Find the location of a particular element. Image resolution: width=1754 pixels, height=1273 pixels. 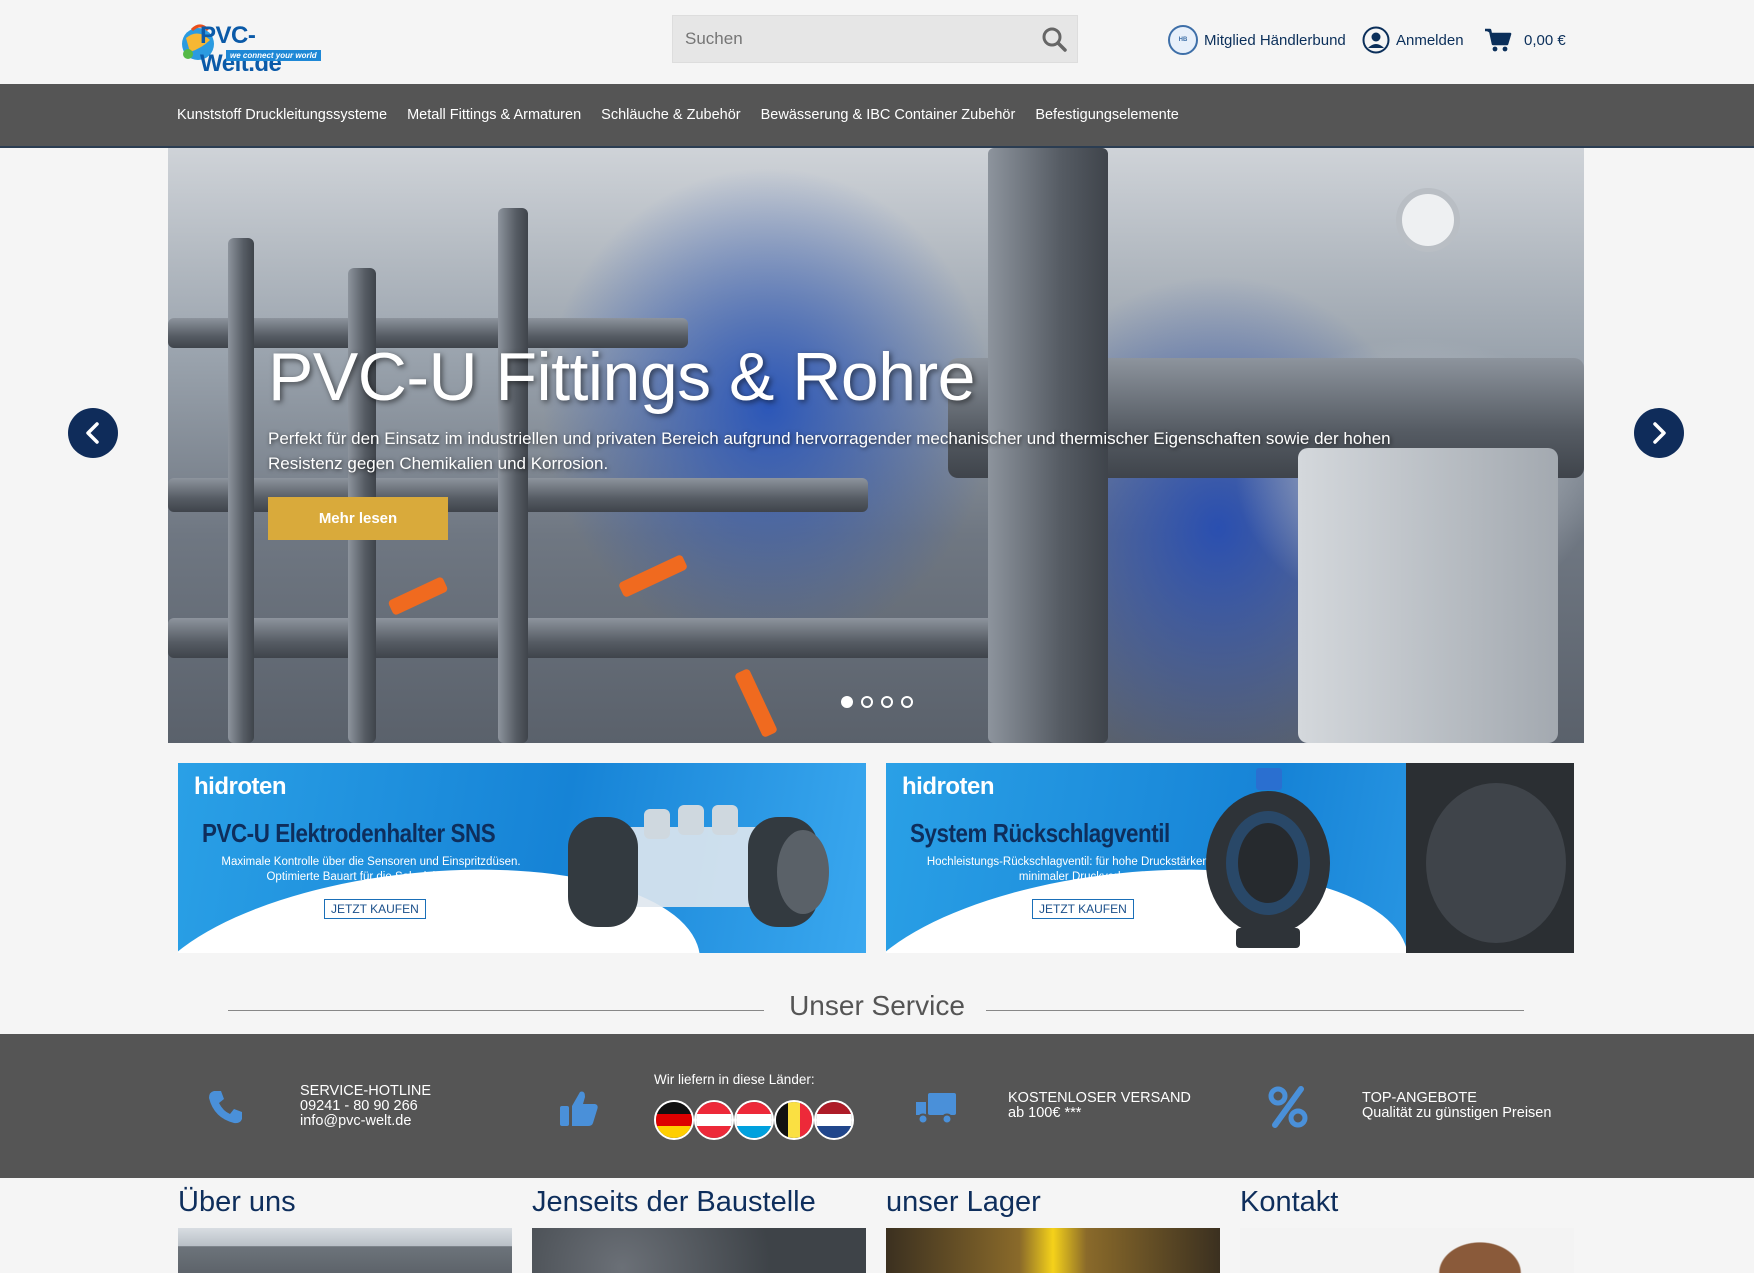

hero-more-button: Mehr lesen is located at coordinates (358, 518).